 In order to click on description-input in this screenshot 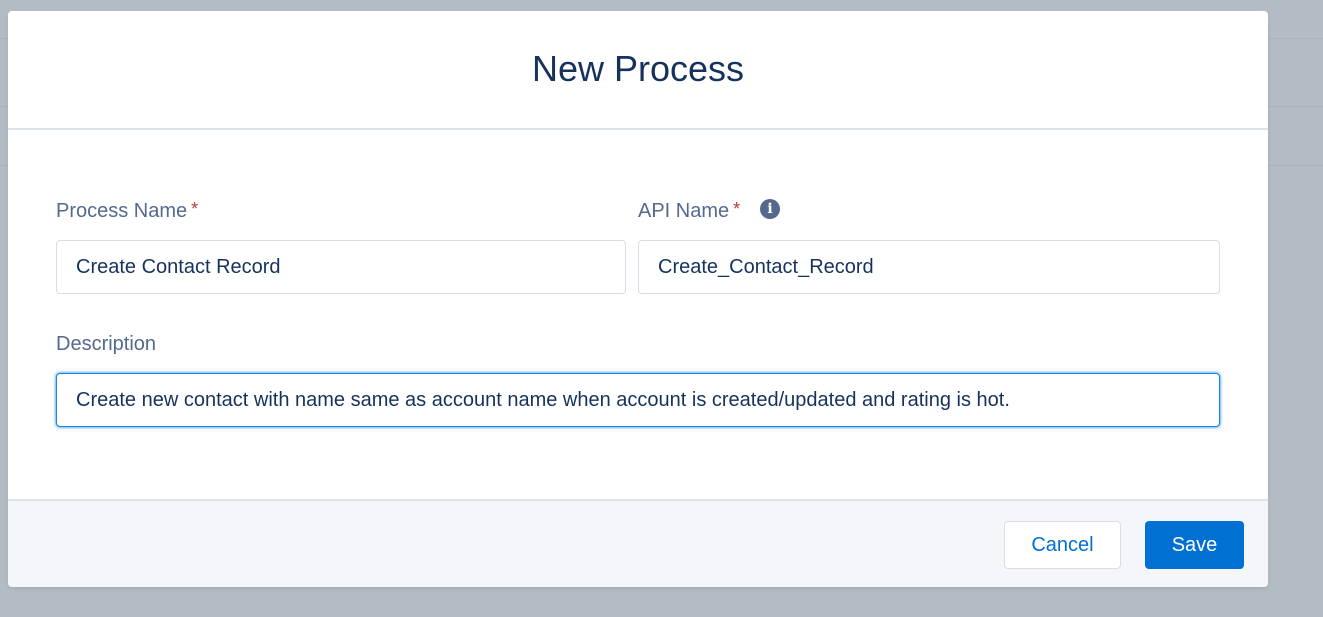, I will do `click(638, 400)`.